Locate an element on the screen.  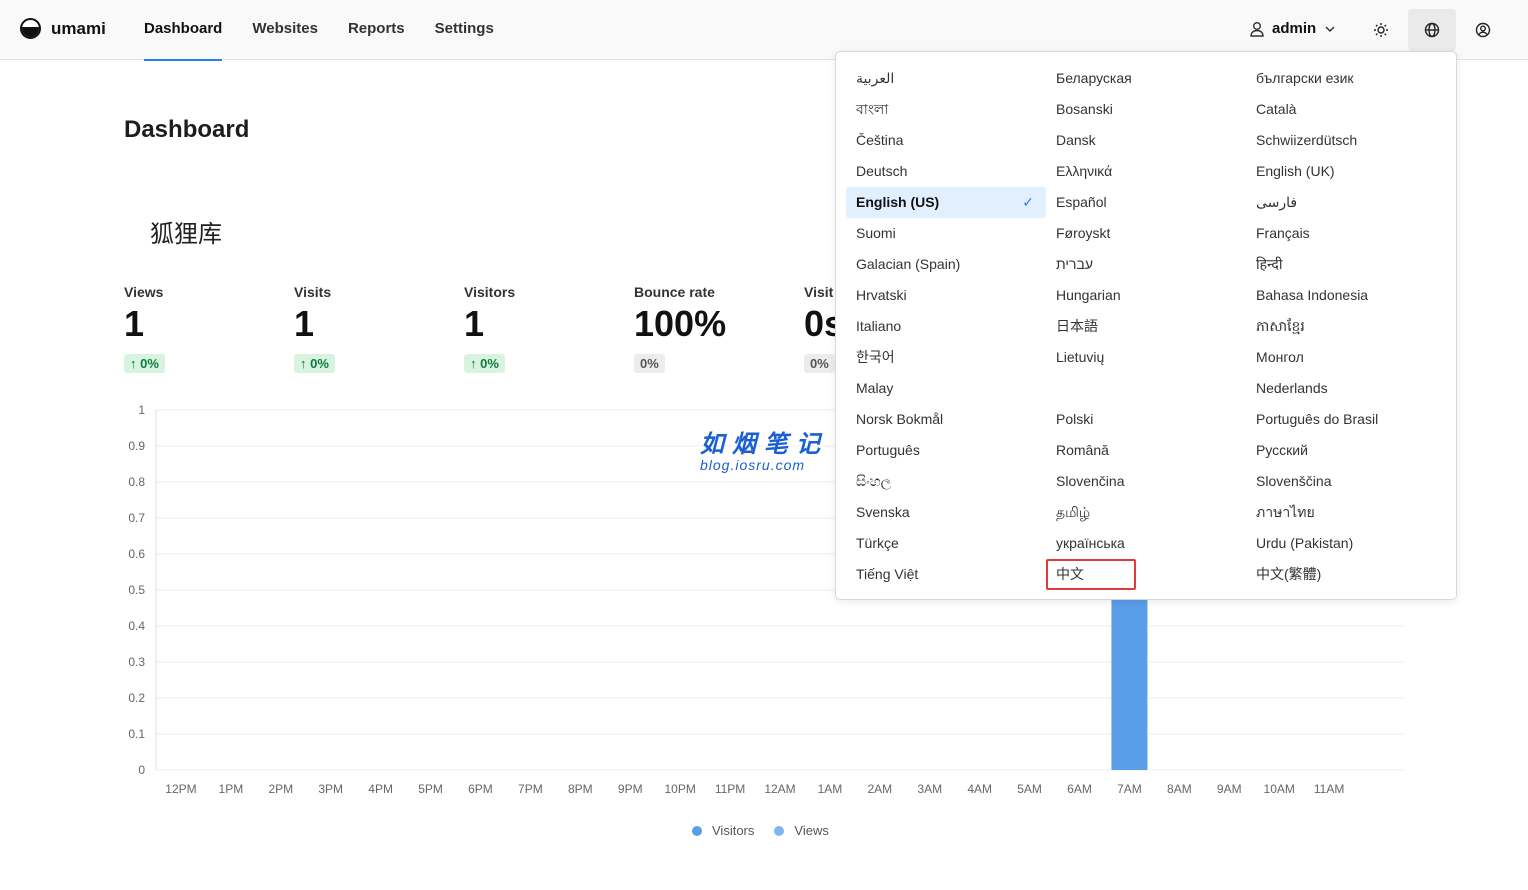
app-name: umami is located at coordinates (78, 28).